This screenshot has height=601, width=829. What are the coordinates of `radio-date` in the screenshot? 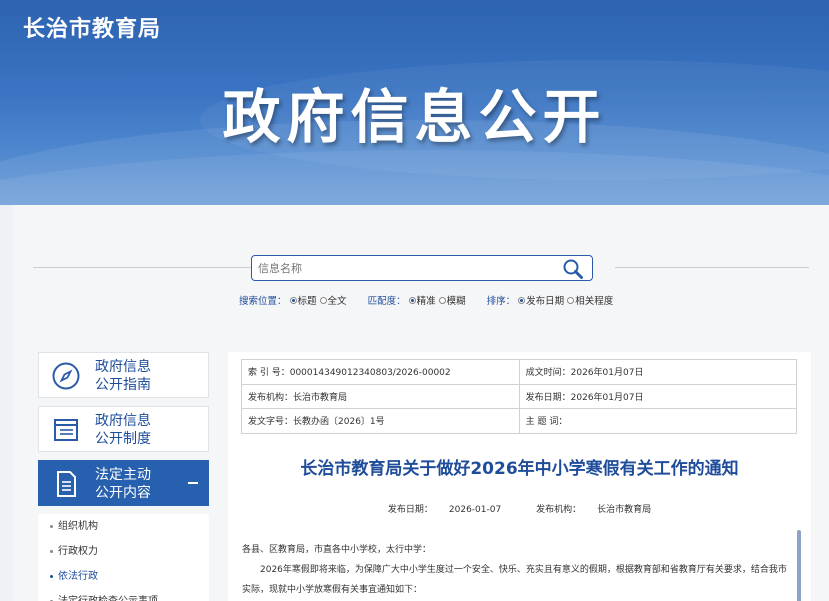 It's located at (522, 300).